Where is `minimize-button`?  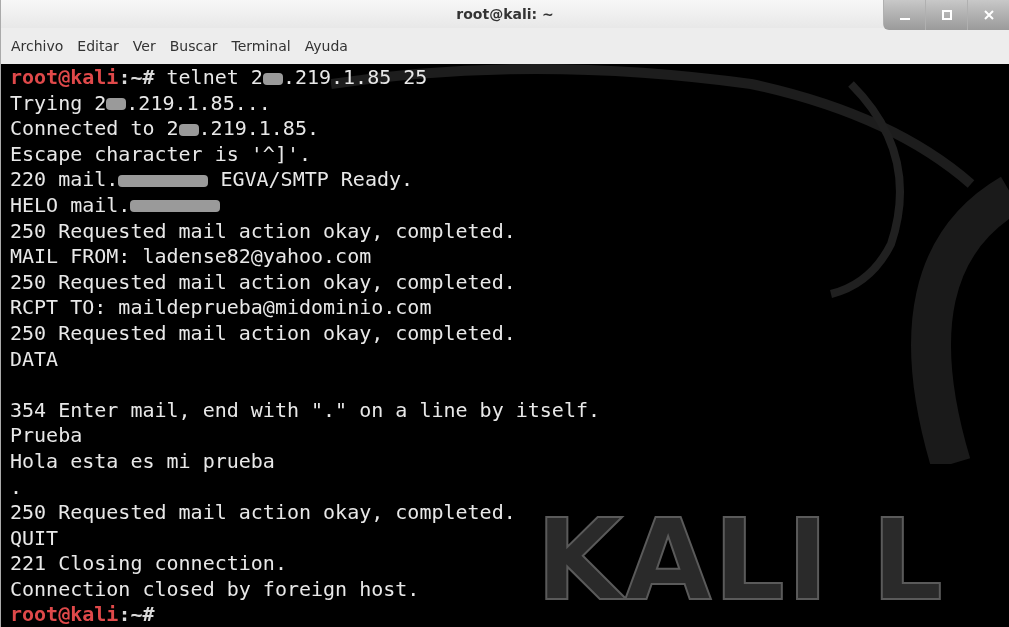
minimize-button is located at coordinates (904, 15).